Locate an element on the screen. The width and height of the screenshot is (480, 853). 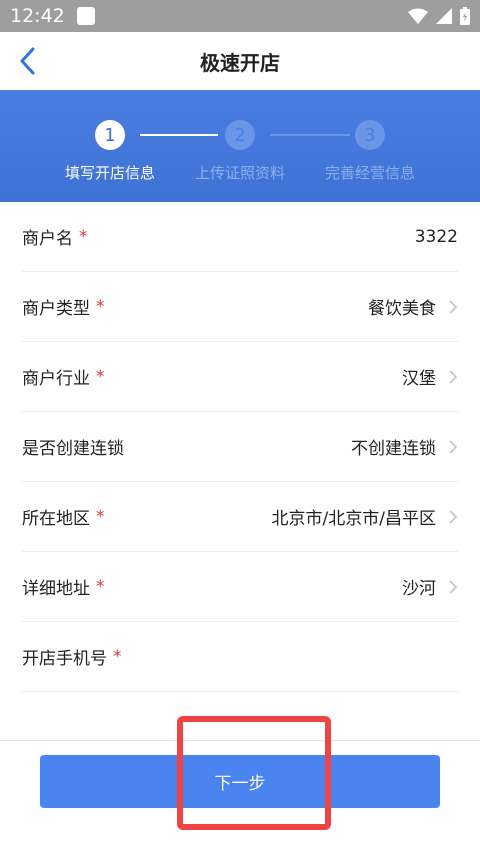
field-value: 北京市/北京市/昌平区 is located at coordinates (353, 519).